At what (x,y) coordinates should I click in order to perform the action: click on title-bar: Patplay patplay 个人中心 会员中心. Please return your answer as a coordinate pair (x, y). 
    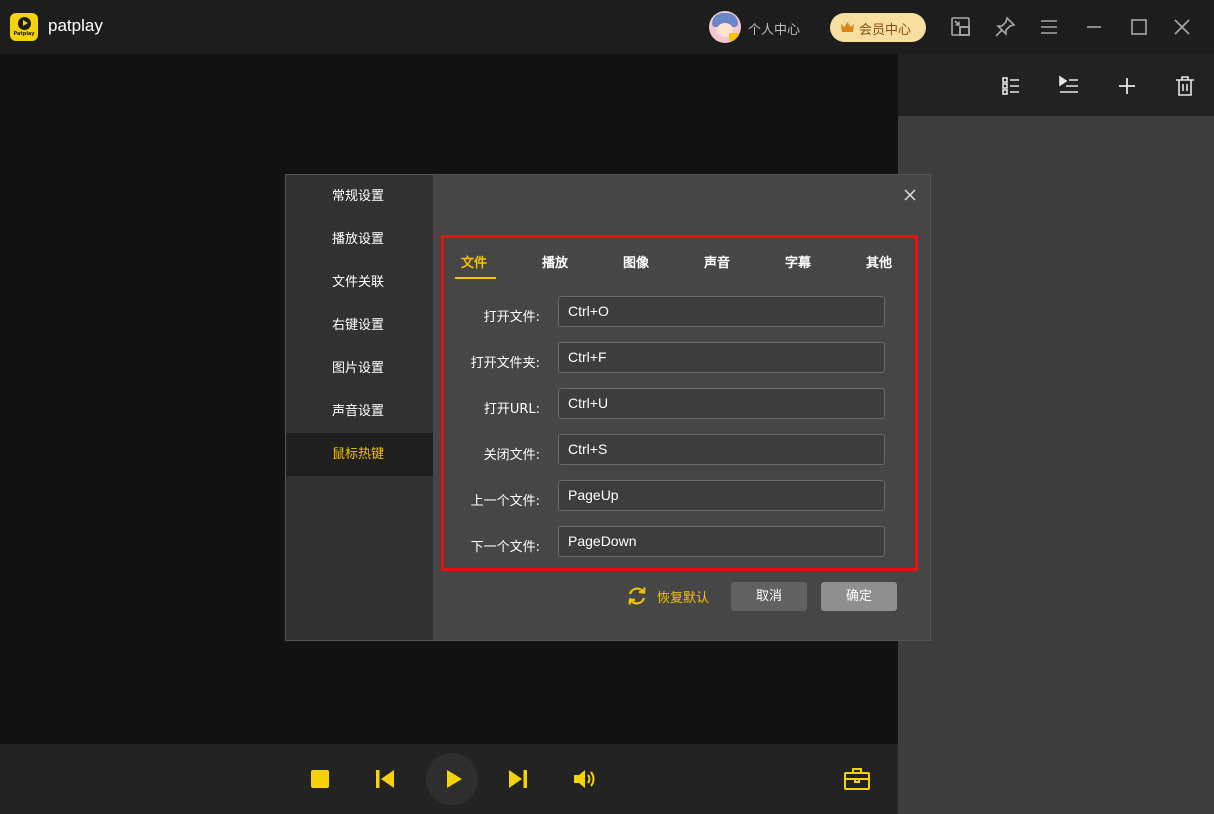
    Looking at the image, I should click on (607, 27).